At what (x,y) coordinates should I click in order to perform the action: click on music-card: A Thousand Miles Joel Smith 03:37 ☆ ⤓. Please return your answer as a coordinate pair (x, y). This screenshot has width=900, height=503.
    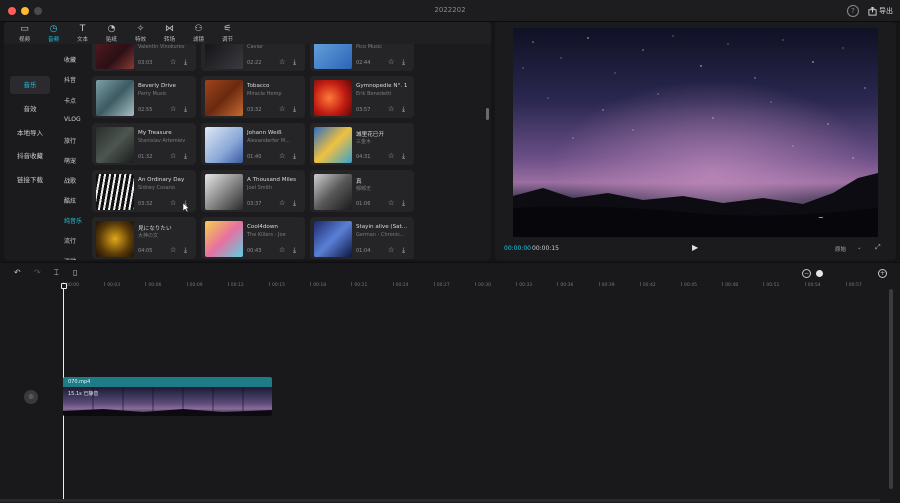
    Looking at the image, I should click on (253, 191).